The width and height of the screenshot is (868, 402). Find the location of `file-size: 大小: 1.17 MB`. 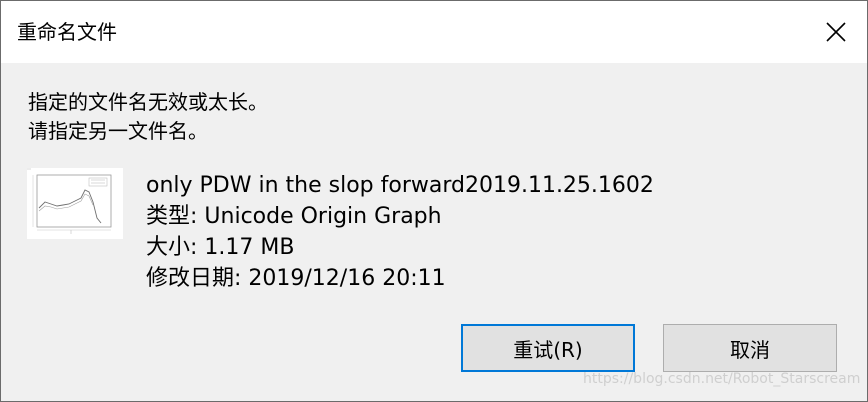

file-size: 大小: 1.17 MB is located at coordinates (220, 247).